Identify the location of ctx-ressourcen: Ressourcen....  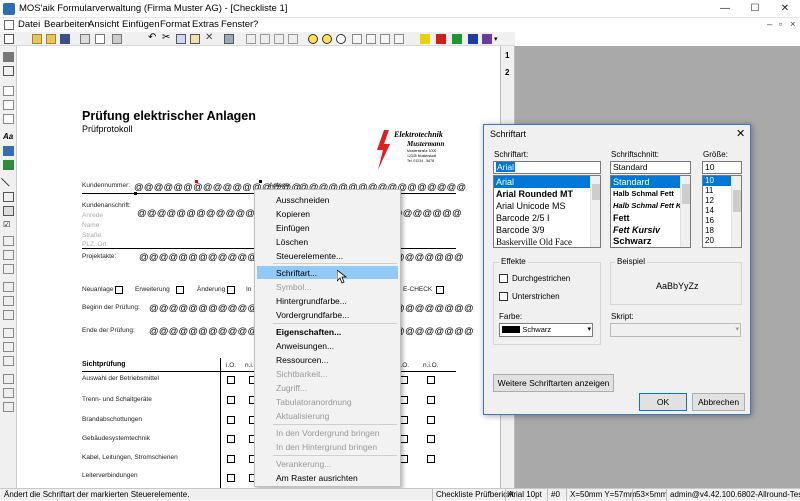
(302, 360).